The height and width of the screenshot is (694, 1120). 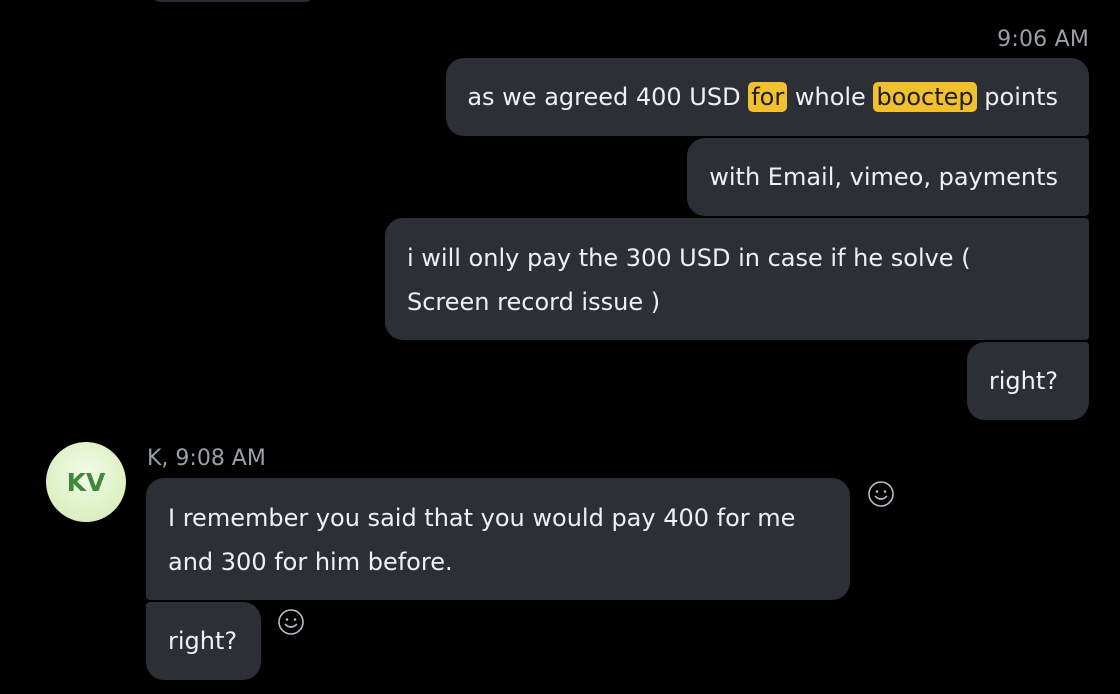 What do you see at coordinates (232, 1) in the screenshot?
I see `previous-message-bubble-edge` at bounding box center [232, 1].